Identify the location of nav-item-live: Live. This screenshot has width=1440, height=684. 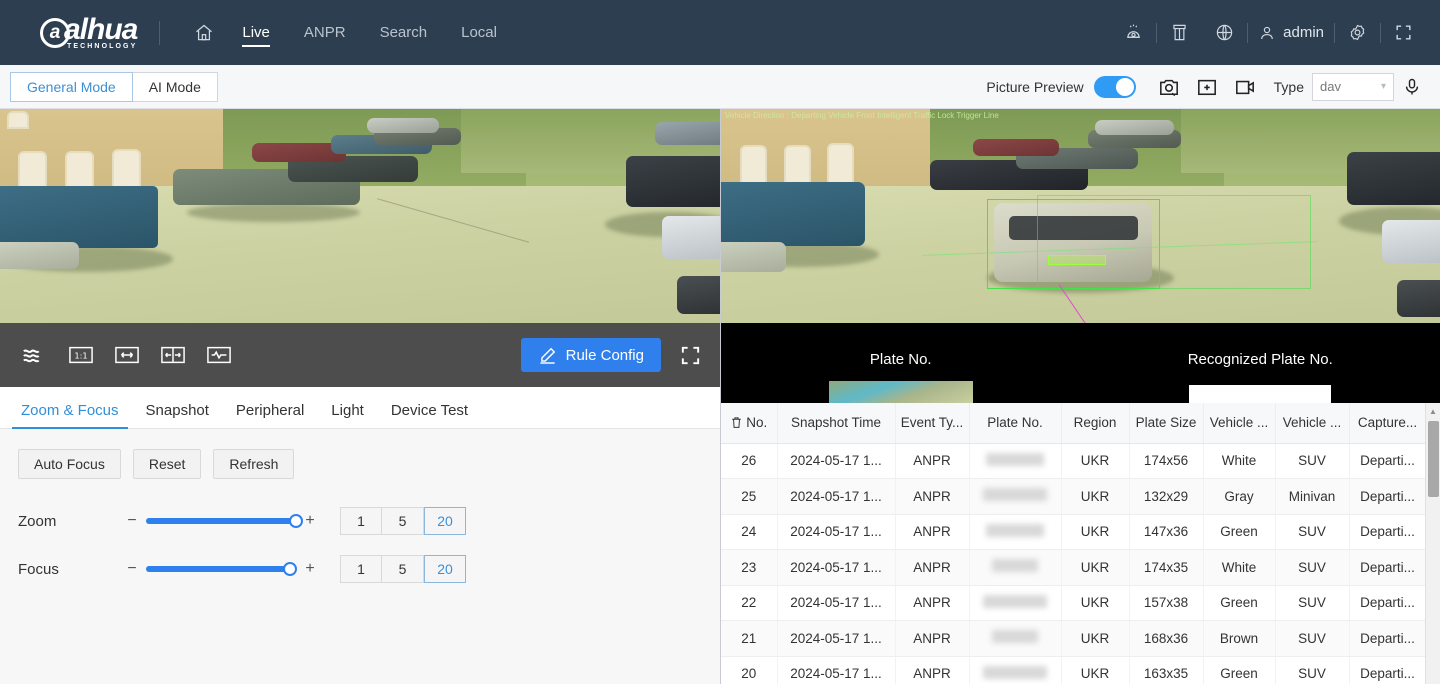
(256, 32).